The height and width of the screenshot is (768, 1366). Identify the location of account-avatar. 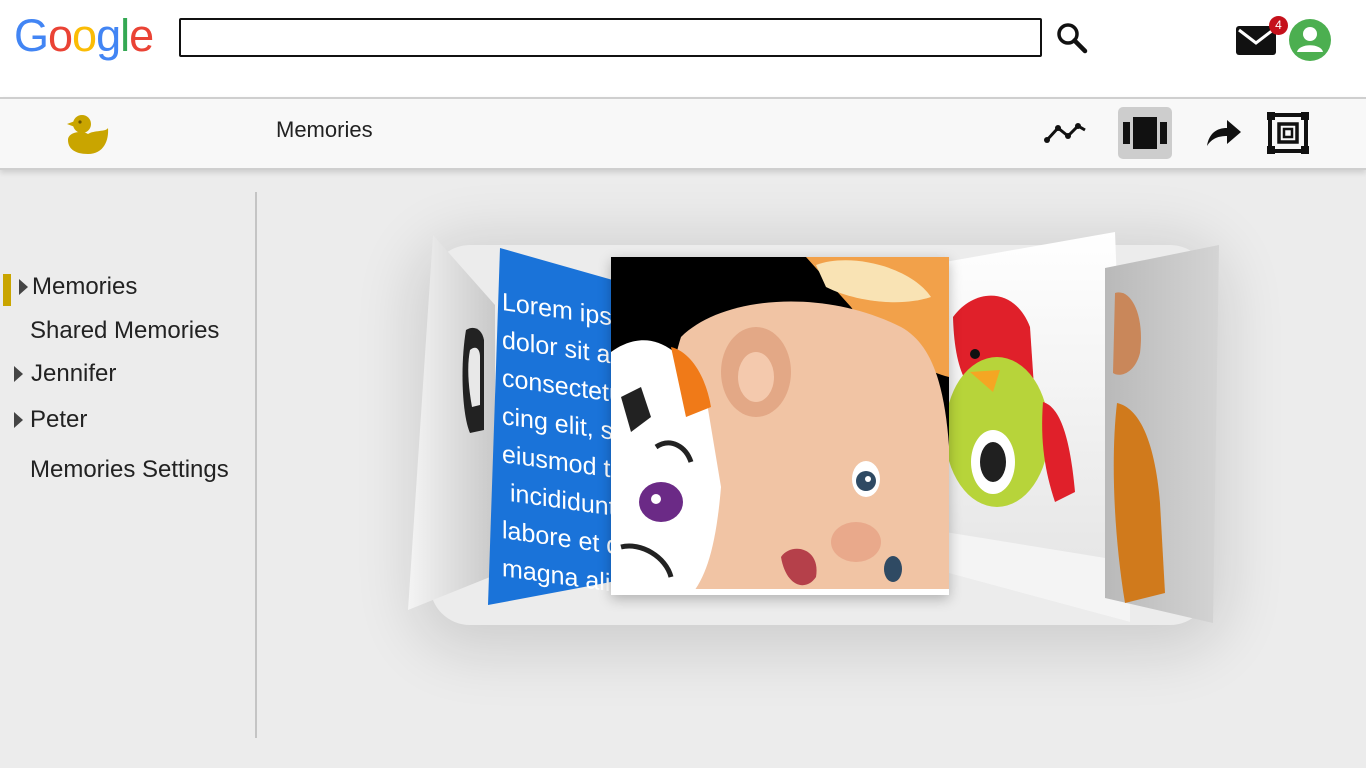
(1310, 40).